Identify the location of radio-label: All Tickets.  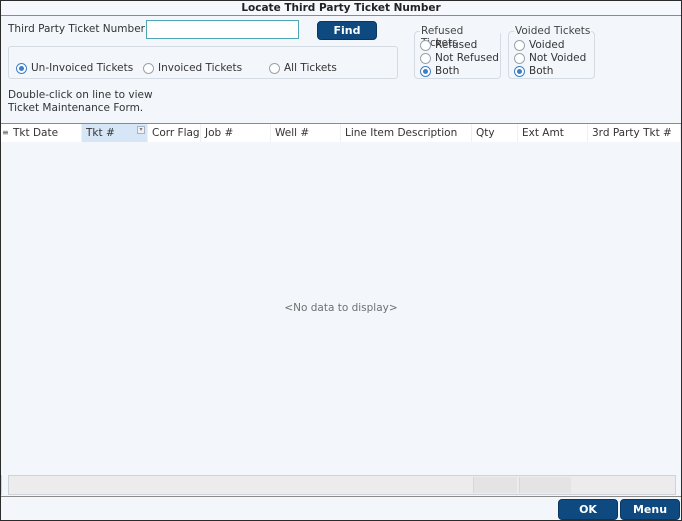
(310, 68).